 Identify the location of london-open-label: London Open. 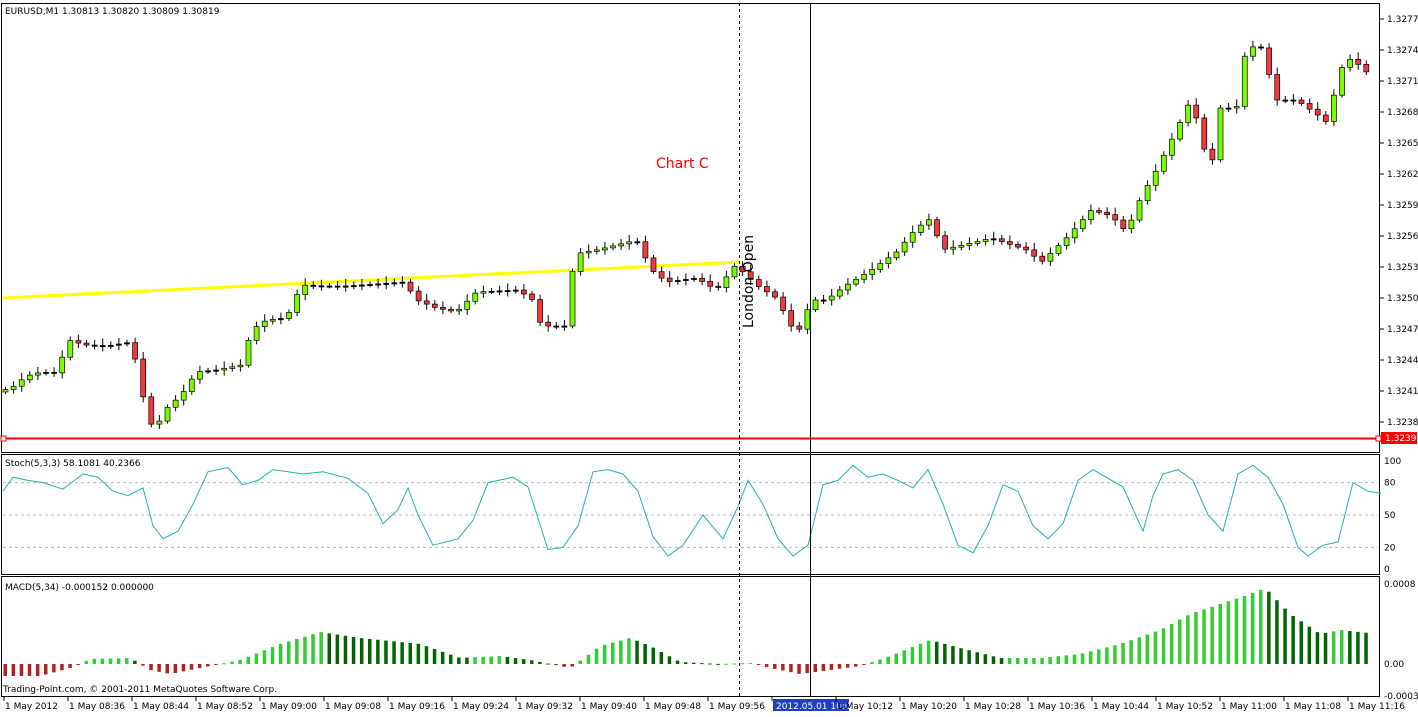
(749, 281).